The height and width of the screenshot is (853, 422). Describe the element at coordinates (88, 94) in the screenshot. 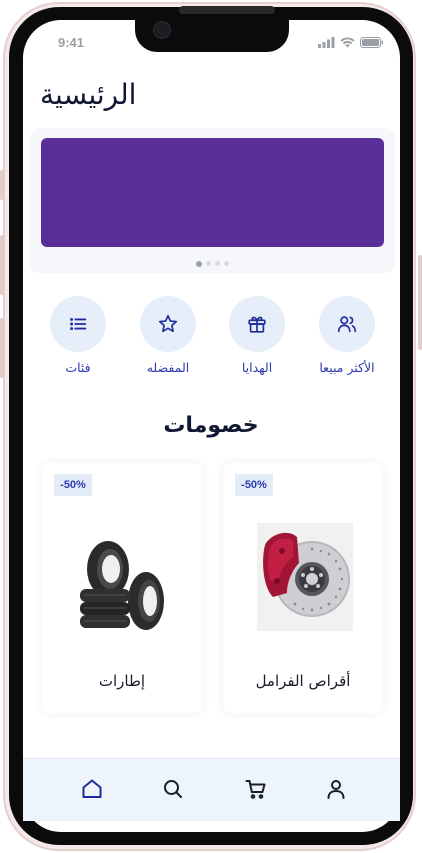

I see `page-title: الرئيسية` at that location.